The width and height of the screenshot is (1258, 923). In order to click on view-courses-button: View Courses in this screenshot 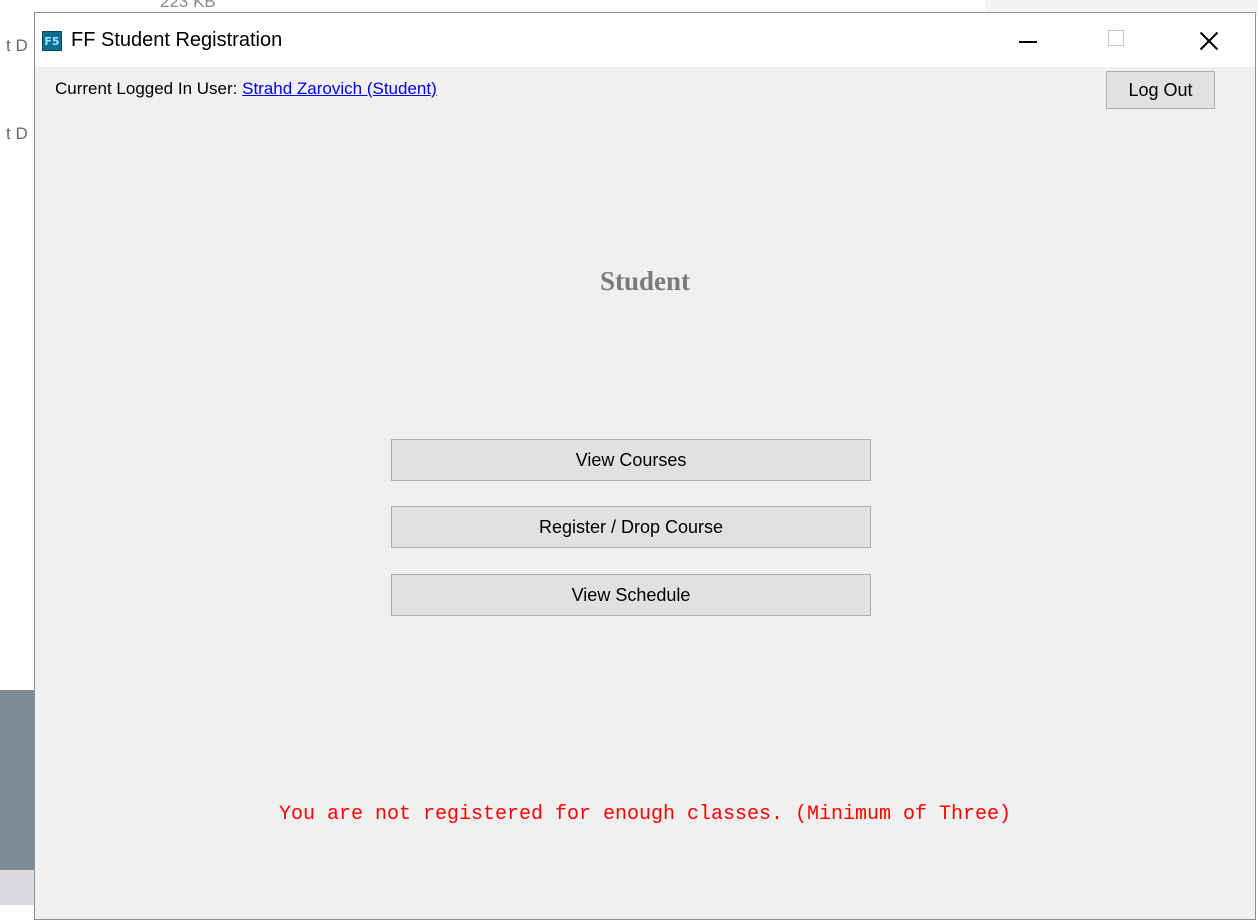, I will do `click(631, 460)`.